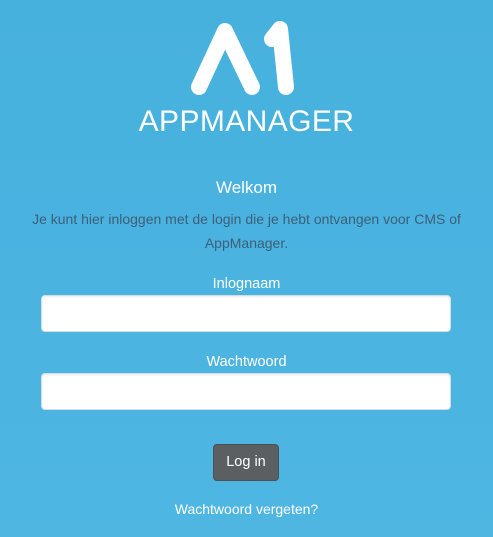  I want to click on a1-logo-icon, so click(242, 58).